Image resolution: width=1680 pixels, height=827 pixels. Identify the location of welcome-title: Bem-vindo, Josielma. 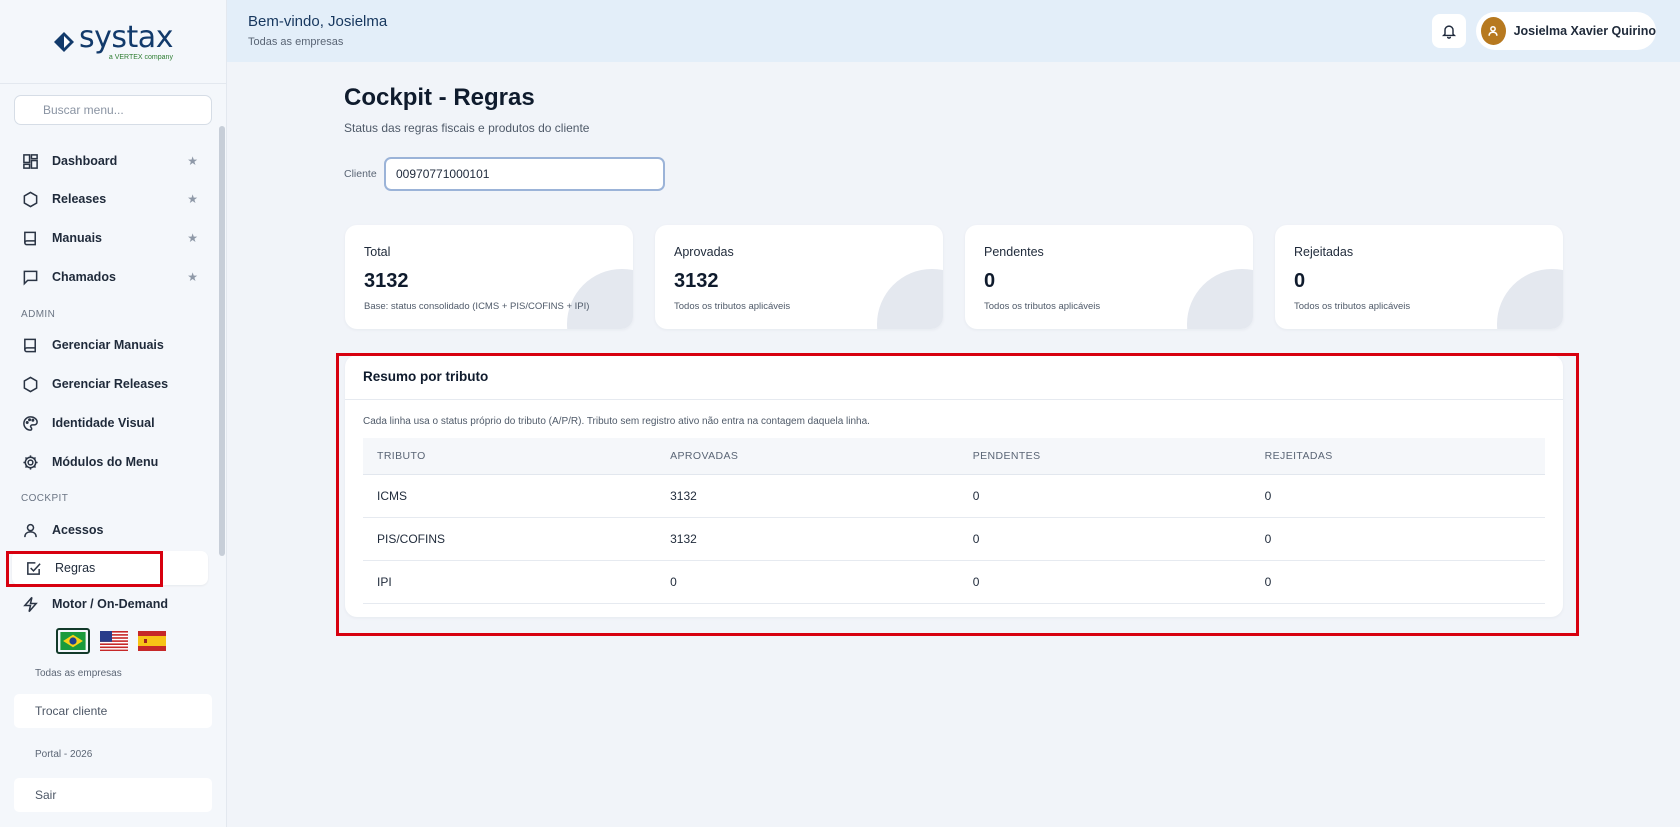
(318, 21).